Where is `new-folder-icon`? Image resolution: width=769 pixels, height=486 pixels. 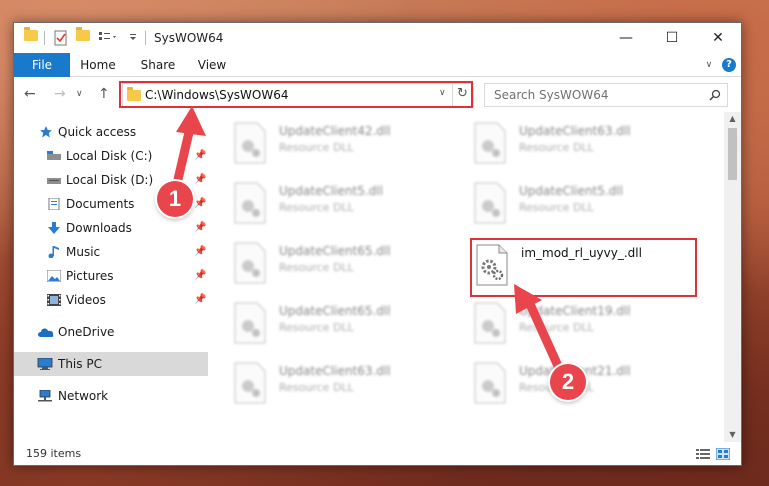 new-folder-icon is located at coordinates (83, 36).